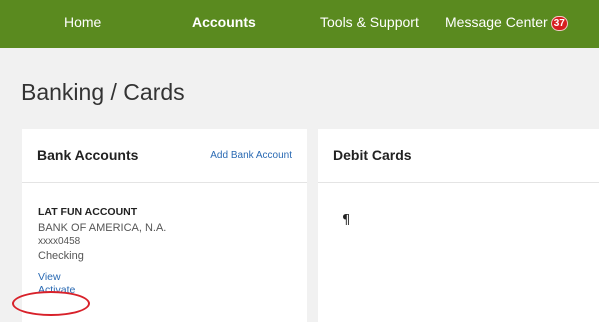 The width and height of the screenshot is (599, 322). Describe the element at coordinates (346, 220) in the screenshot. I see `pilcrow-mark: ¶` at that location.